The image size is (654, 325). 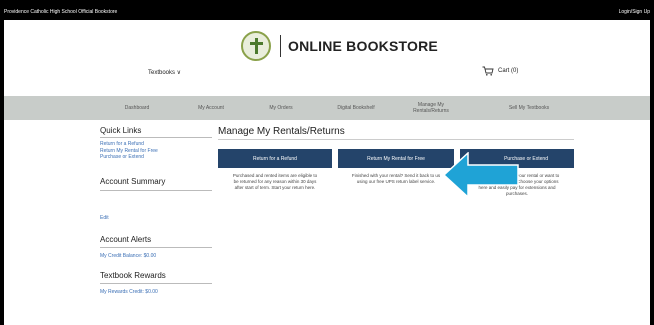 I want to click on store-logo: ONLINE BOOKSTORE, so click(x=339, y=46).